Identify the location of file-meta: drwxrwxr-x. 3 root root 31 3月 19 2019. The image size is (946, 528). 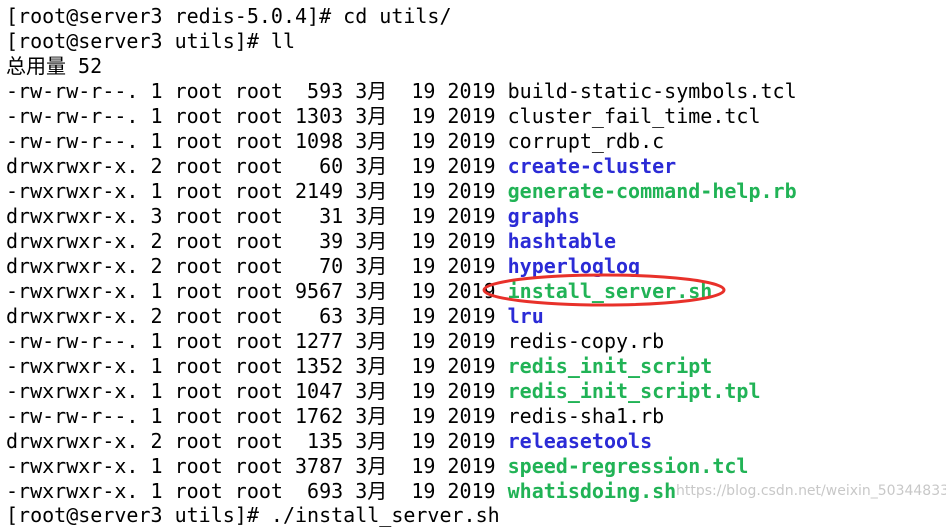
(257, 216).